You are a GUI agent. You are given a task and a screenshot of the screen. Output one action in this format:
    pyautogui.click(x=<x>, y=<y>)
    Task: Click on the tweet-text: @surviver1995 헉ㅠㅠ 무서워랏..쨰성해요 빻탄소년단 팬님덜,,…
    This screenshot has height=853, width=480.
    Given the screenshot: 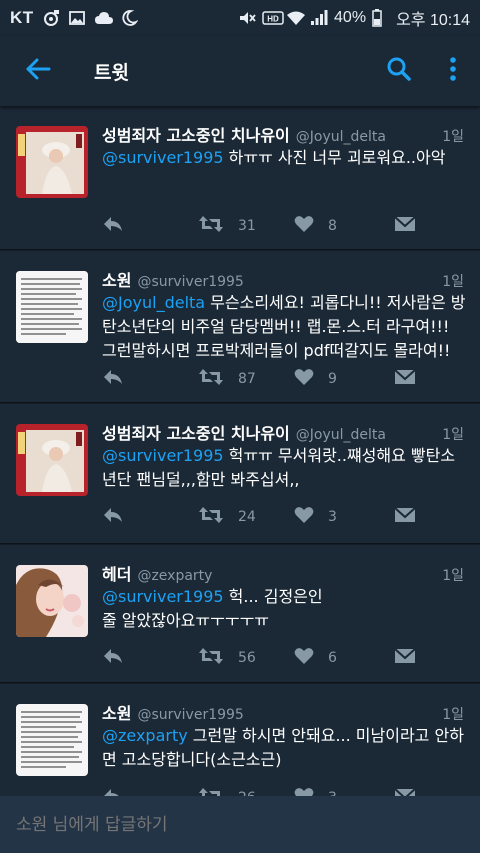 What is the action you would take?
    pyautogui.click(x=285, y=468)
    